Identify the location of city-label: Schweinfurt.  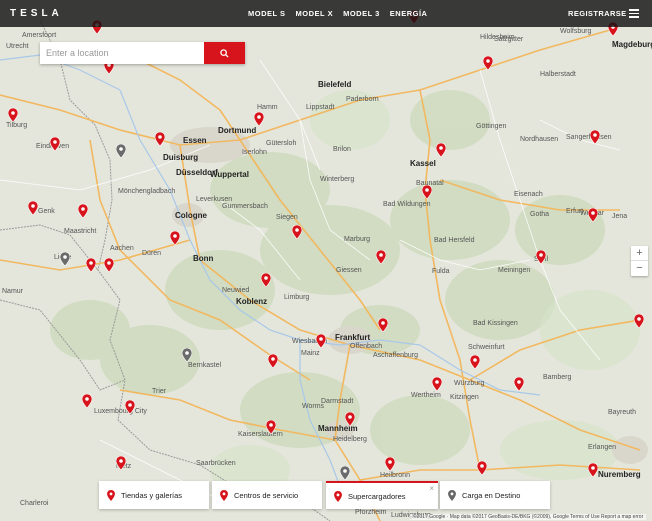
(486, 347).